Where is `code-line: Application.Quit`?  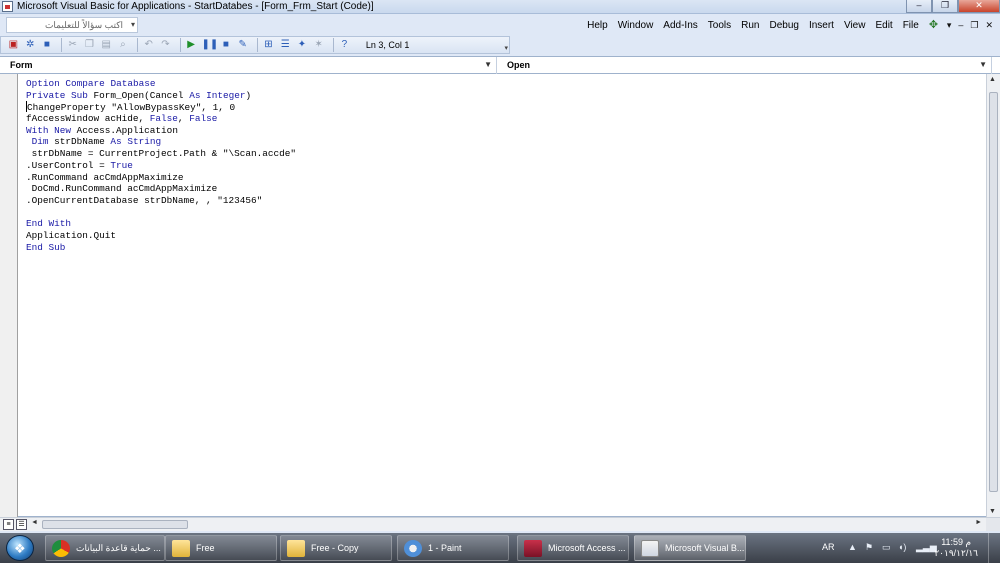 code-line: Application.Quit is located at coordinates (161, 236).